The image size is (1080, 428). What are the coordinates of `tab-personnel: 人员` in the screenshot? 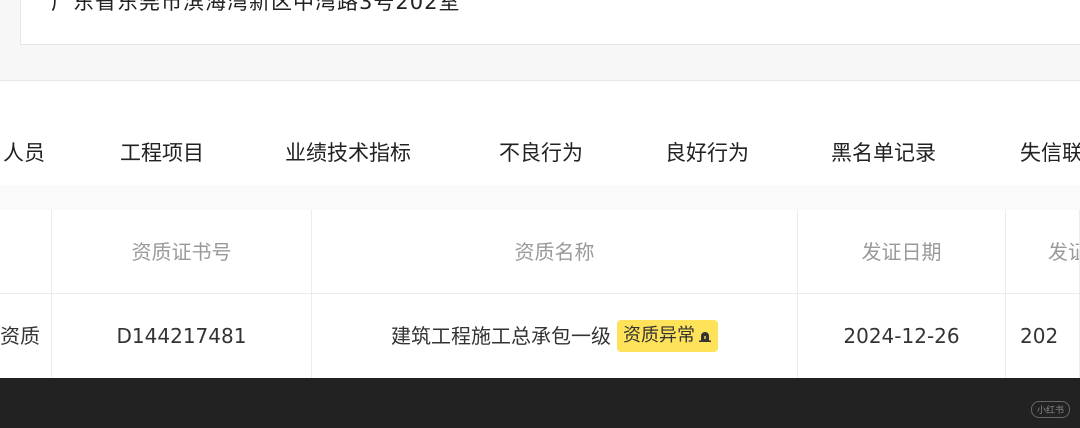 It's located at (24, 133).